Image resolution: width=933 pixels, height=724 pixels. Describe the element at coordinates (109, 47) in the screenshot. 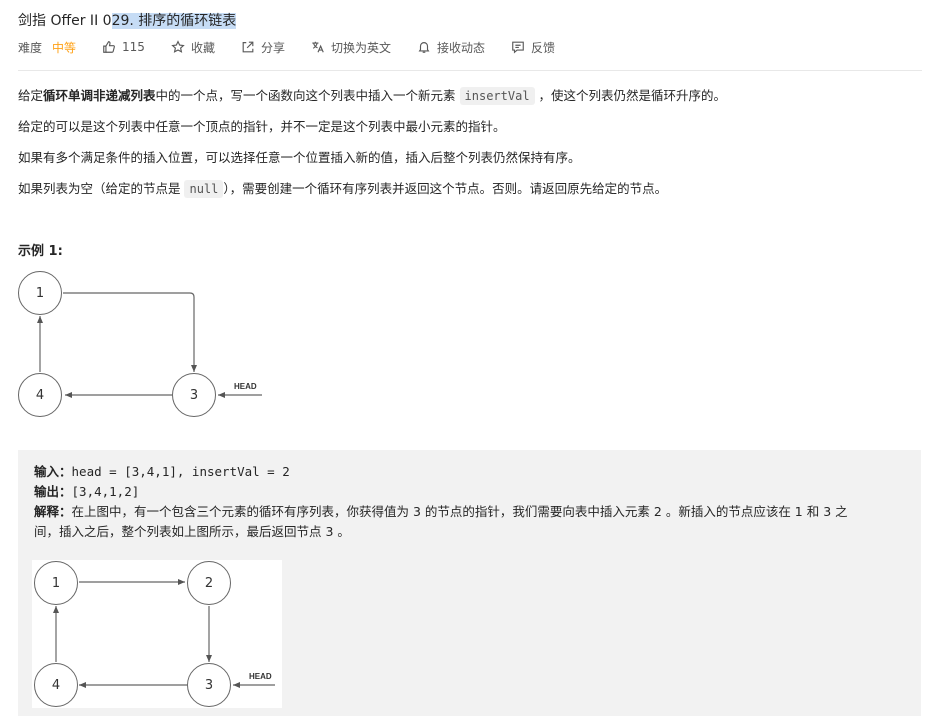

I see `thumbs-up-icon` at that location.